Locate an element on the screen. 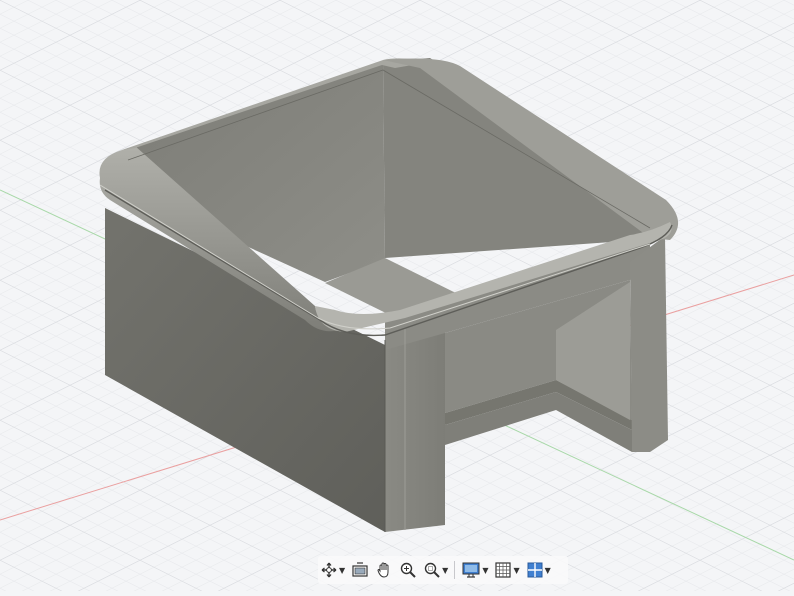 The image size is (794, 596). fit-zoom-dropdown-caret: ▼ is located at coordinates (445, 570).